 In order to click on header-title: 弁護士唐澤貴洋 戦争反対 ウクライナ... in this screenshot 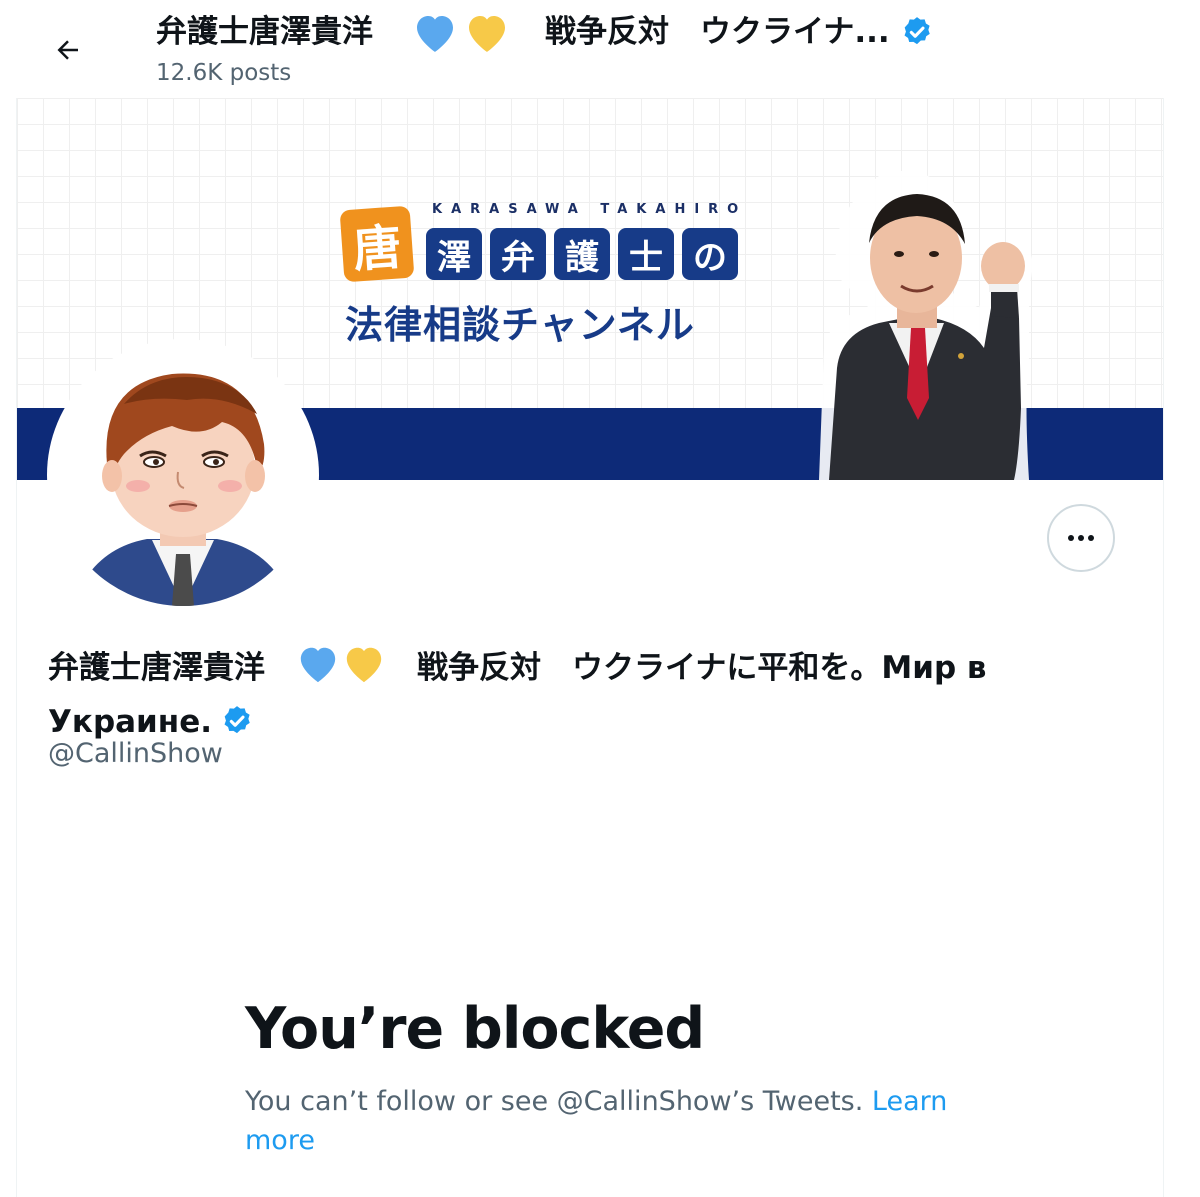, I will do `click(656, 32)`.